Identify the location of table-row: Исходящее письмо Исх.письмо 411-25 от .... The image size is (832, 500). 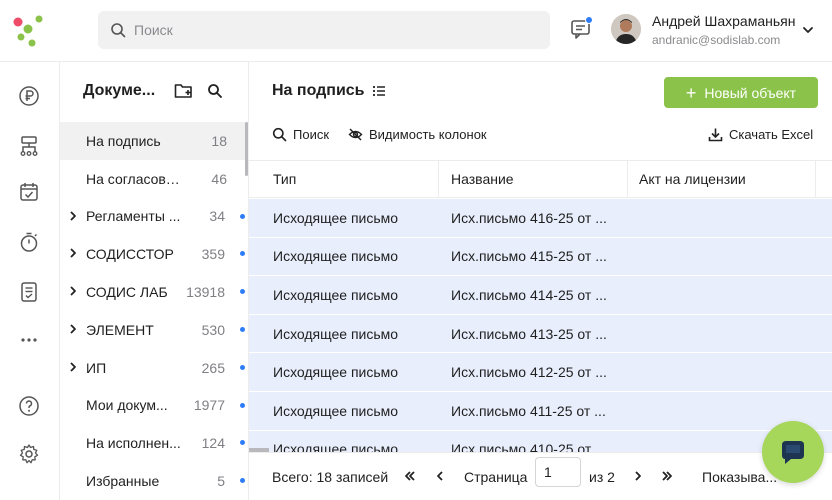
(540, 411).